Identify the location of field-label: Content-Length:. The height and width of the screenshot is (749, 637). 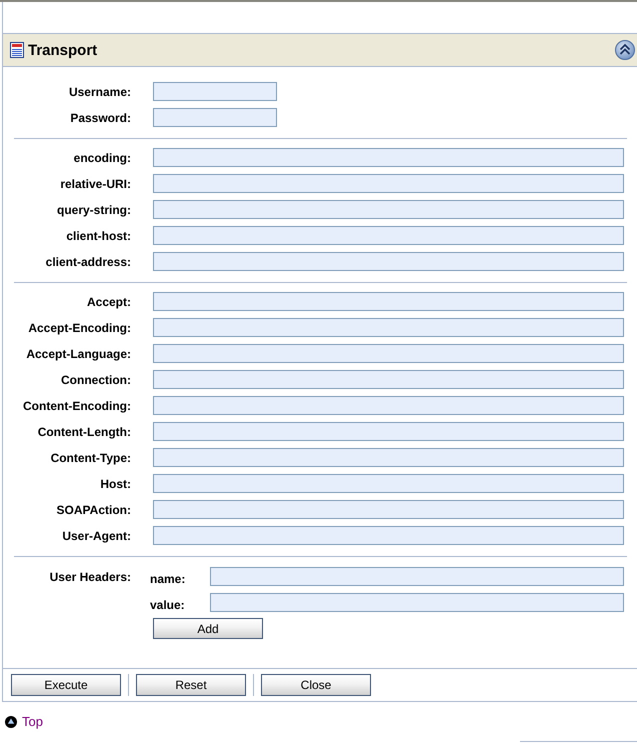
(83, 431).